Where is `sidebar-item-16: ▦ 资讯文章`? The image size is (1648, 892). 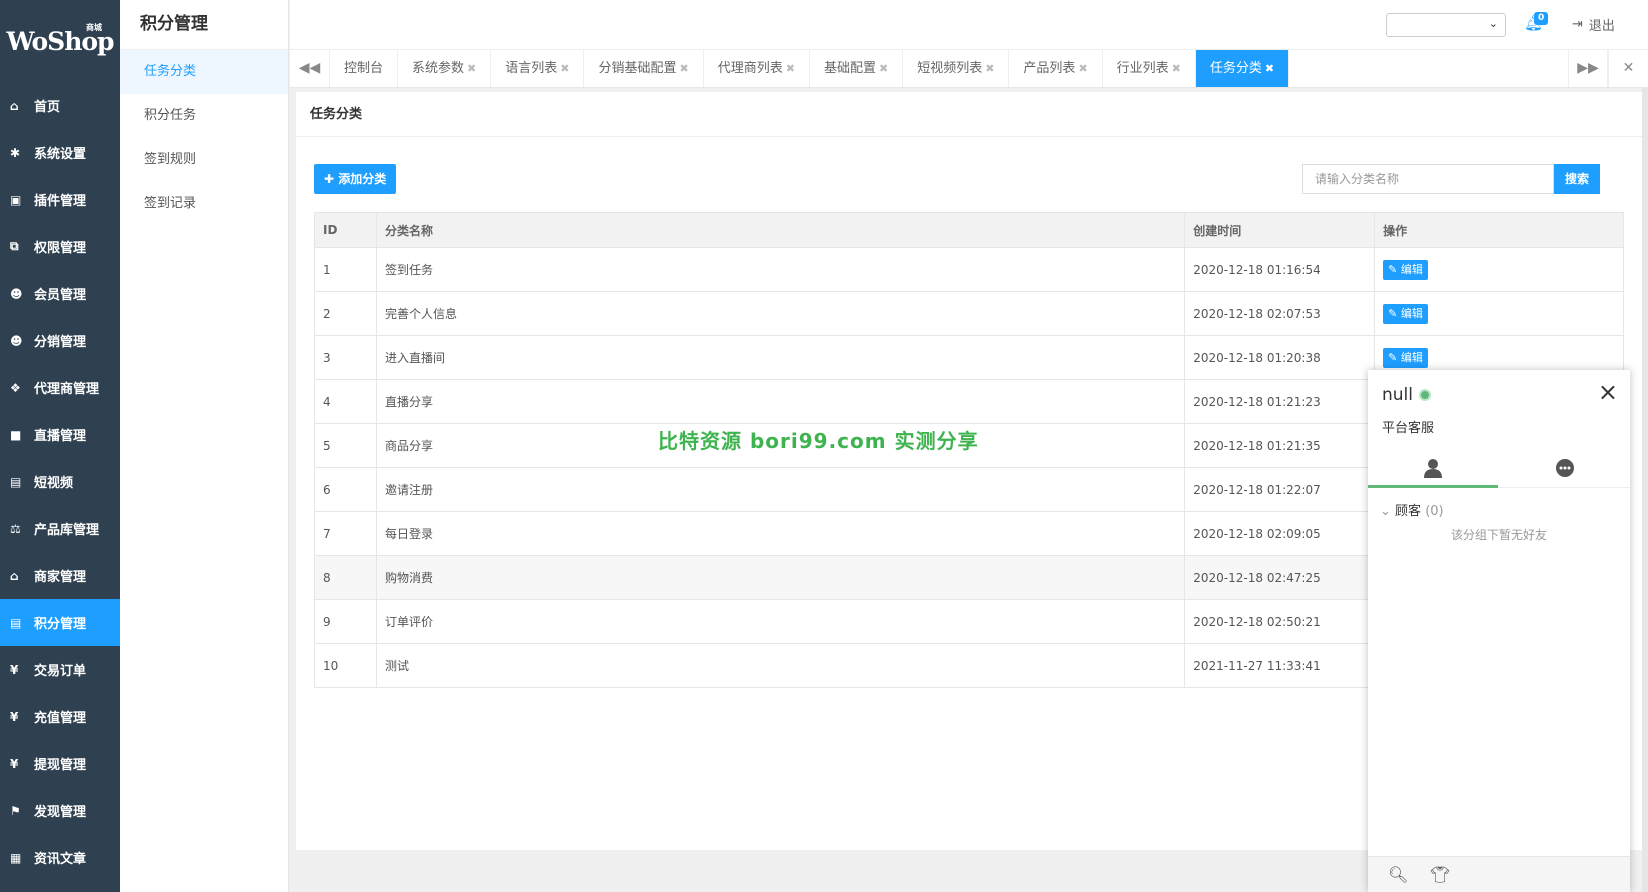 sidebar-item-16: ▦ 资讯文章 is located at coordinates (60, 857).